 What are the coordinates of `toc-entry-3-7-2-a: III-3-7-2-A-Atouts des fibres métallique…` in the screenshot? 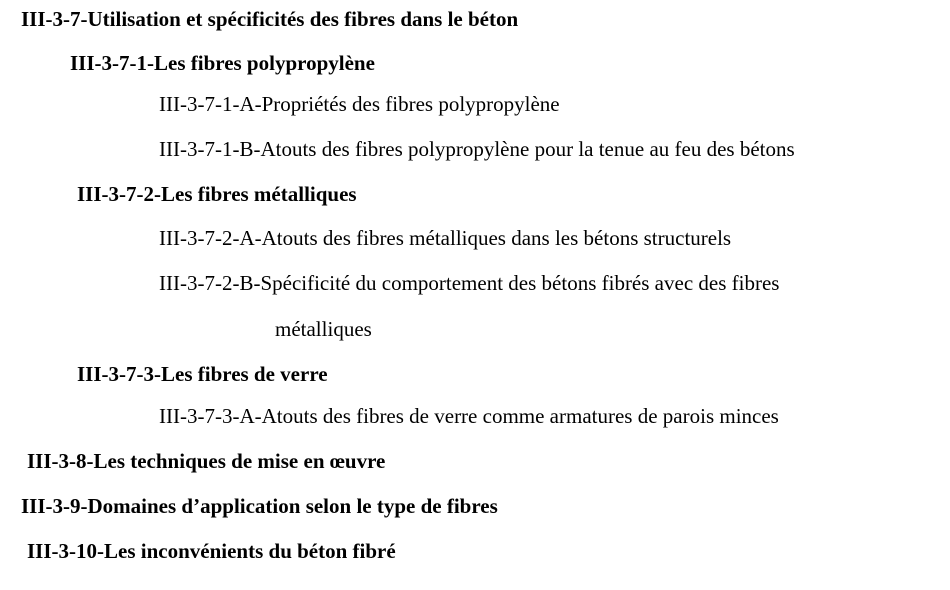 It's located at (445, 238).